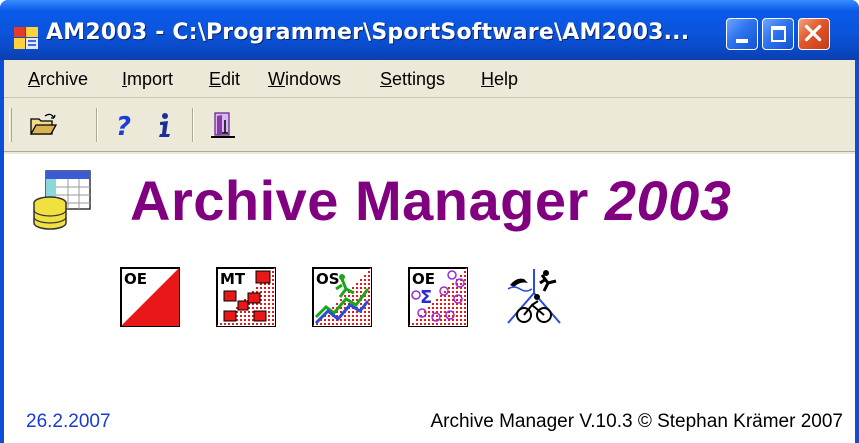  I want to click on oe-module-icon: OE, so click(150, 297).